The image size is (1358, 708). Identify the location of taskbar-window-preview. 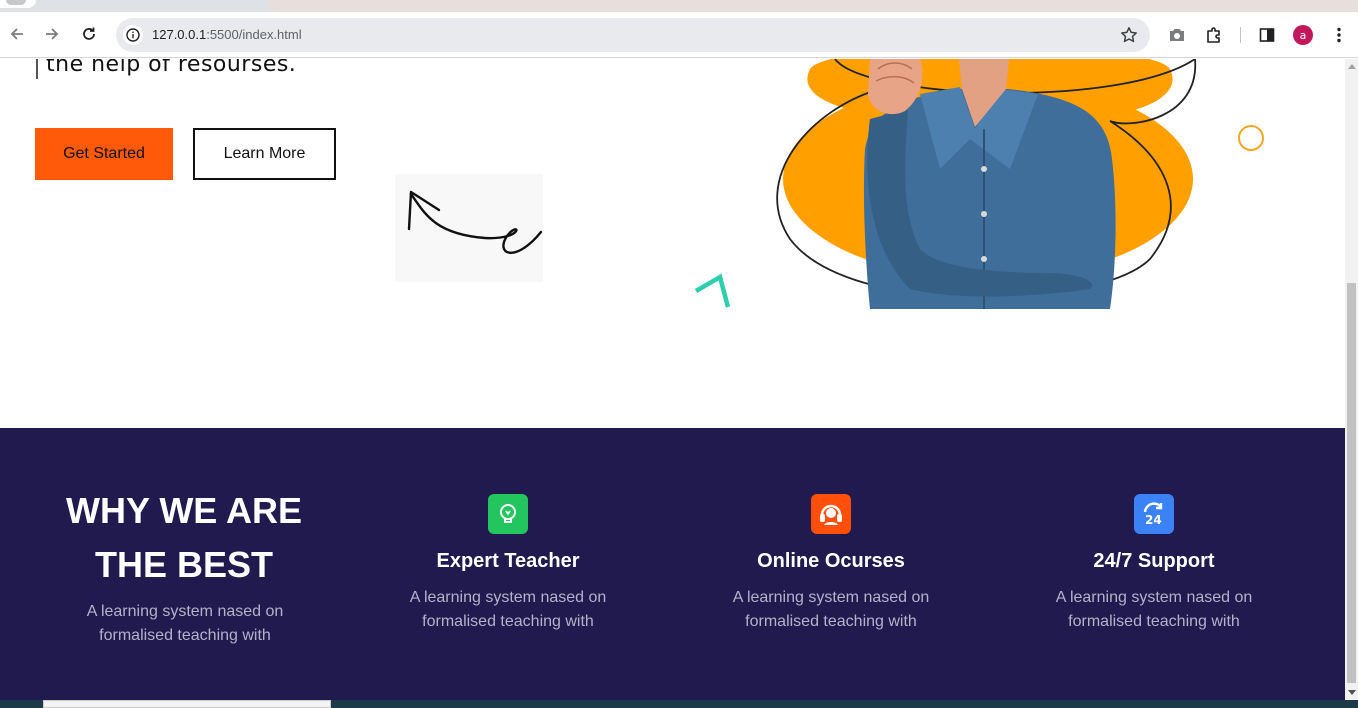
(187, 704).